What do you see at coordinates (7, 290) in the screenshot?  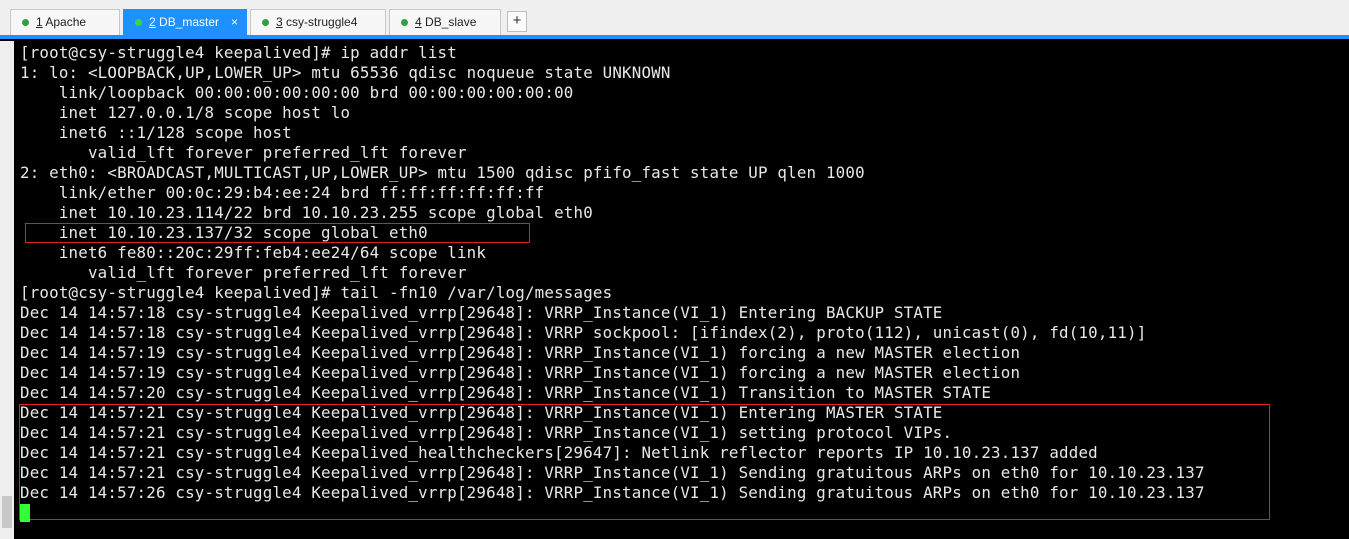 I see `vertical-scrollbar` at bounding box center [7, 290].